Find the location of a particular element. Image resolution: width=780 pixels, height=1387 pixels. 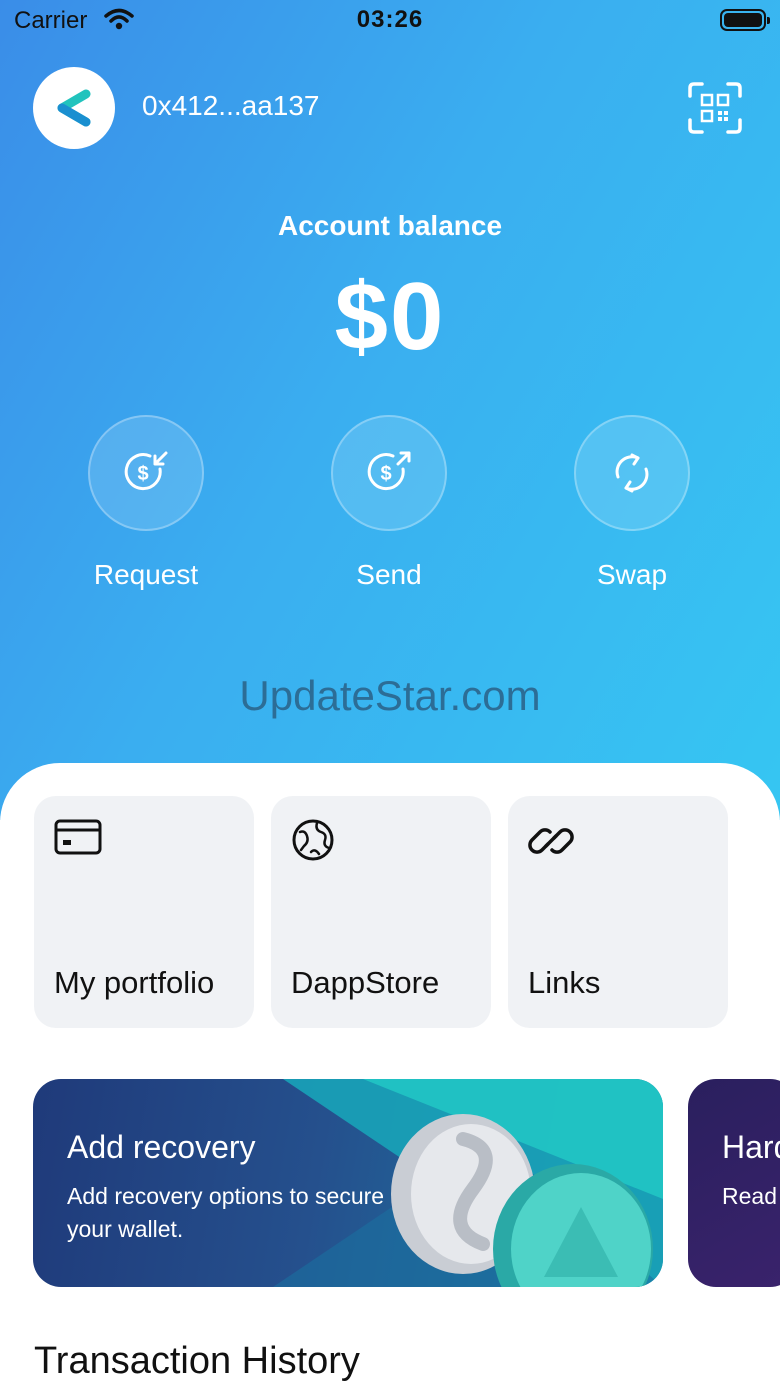

qr-scan-button is located at coordinates (715, 108).